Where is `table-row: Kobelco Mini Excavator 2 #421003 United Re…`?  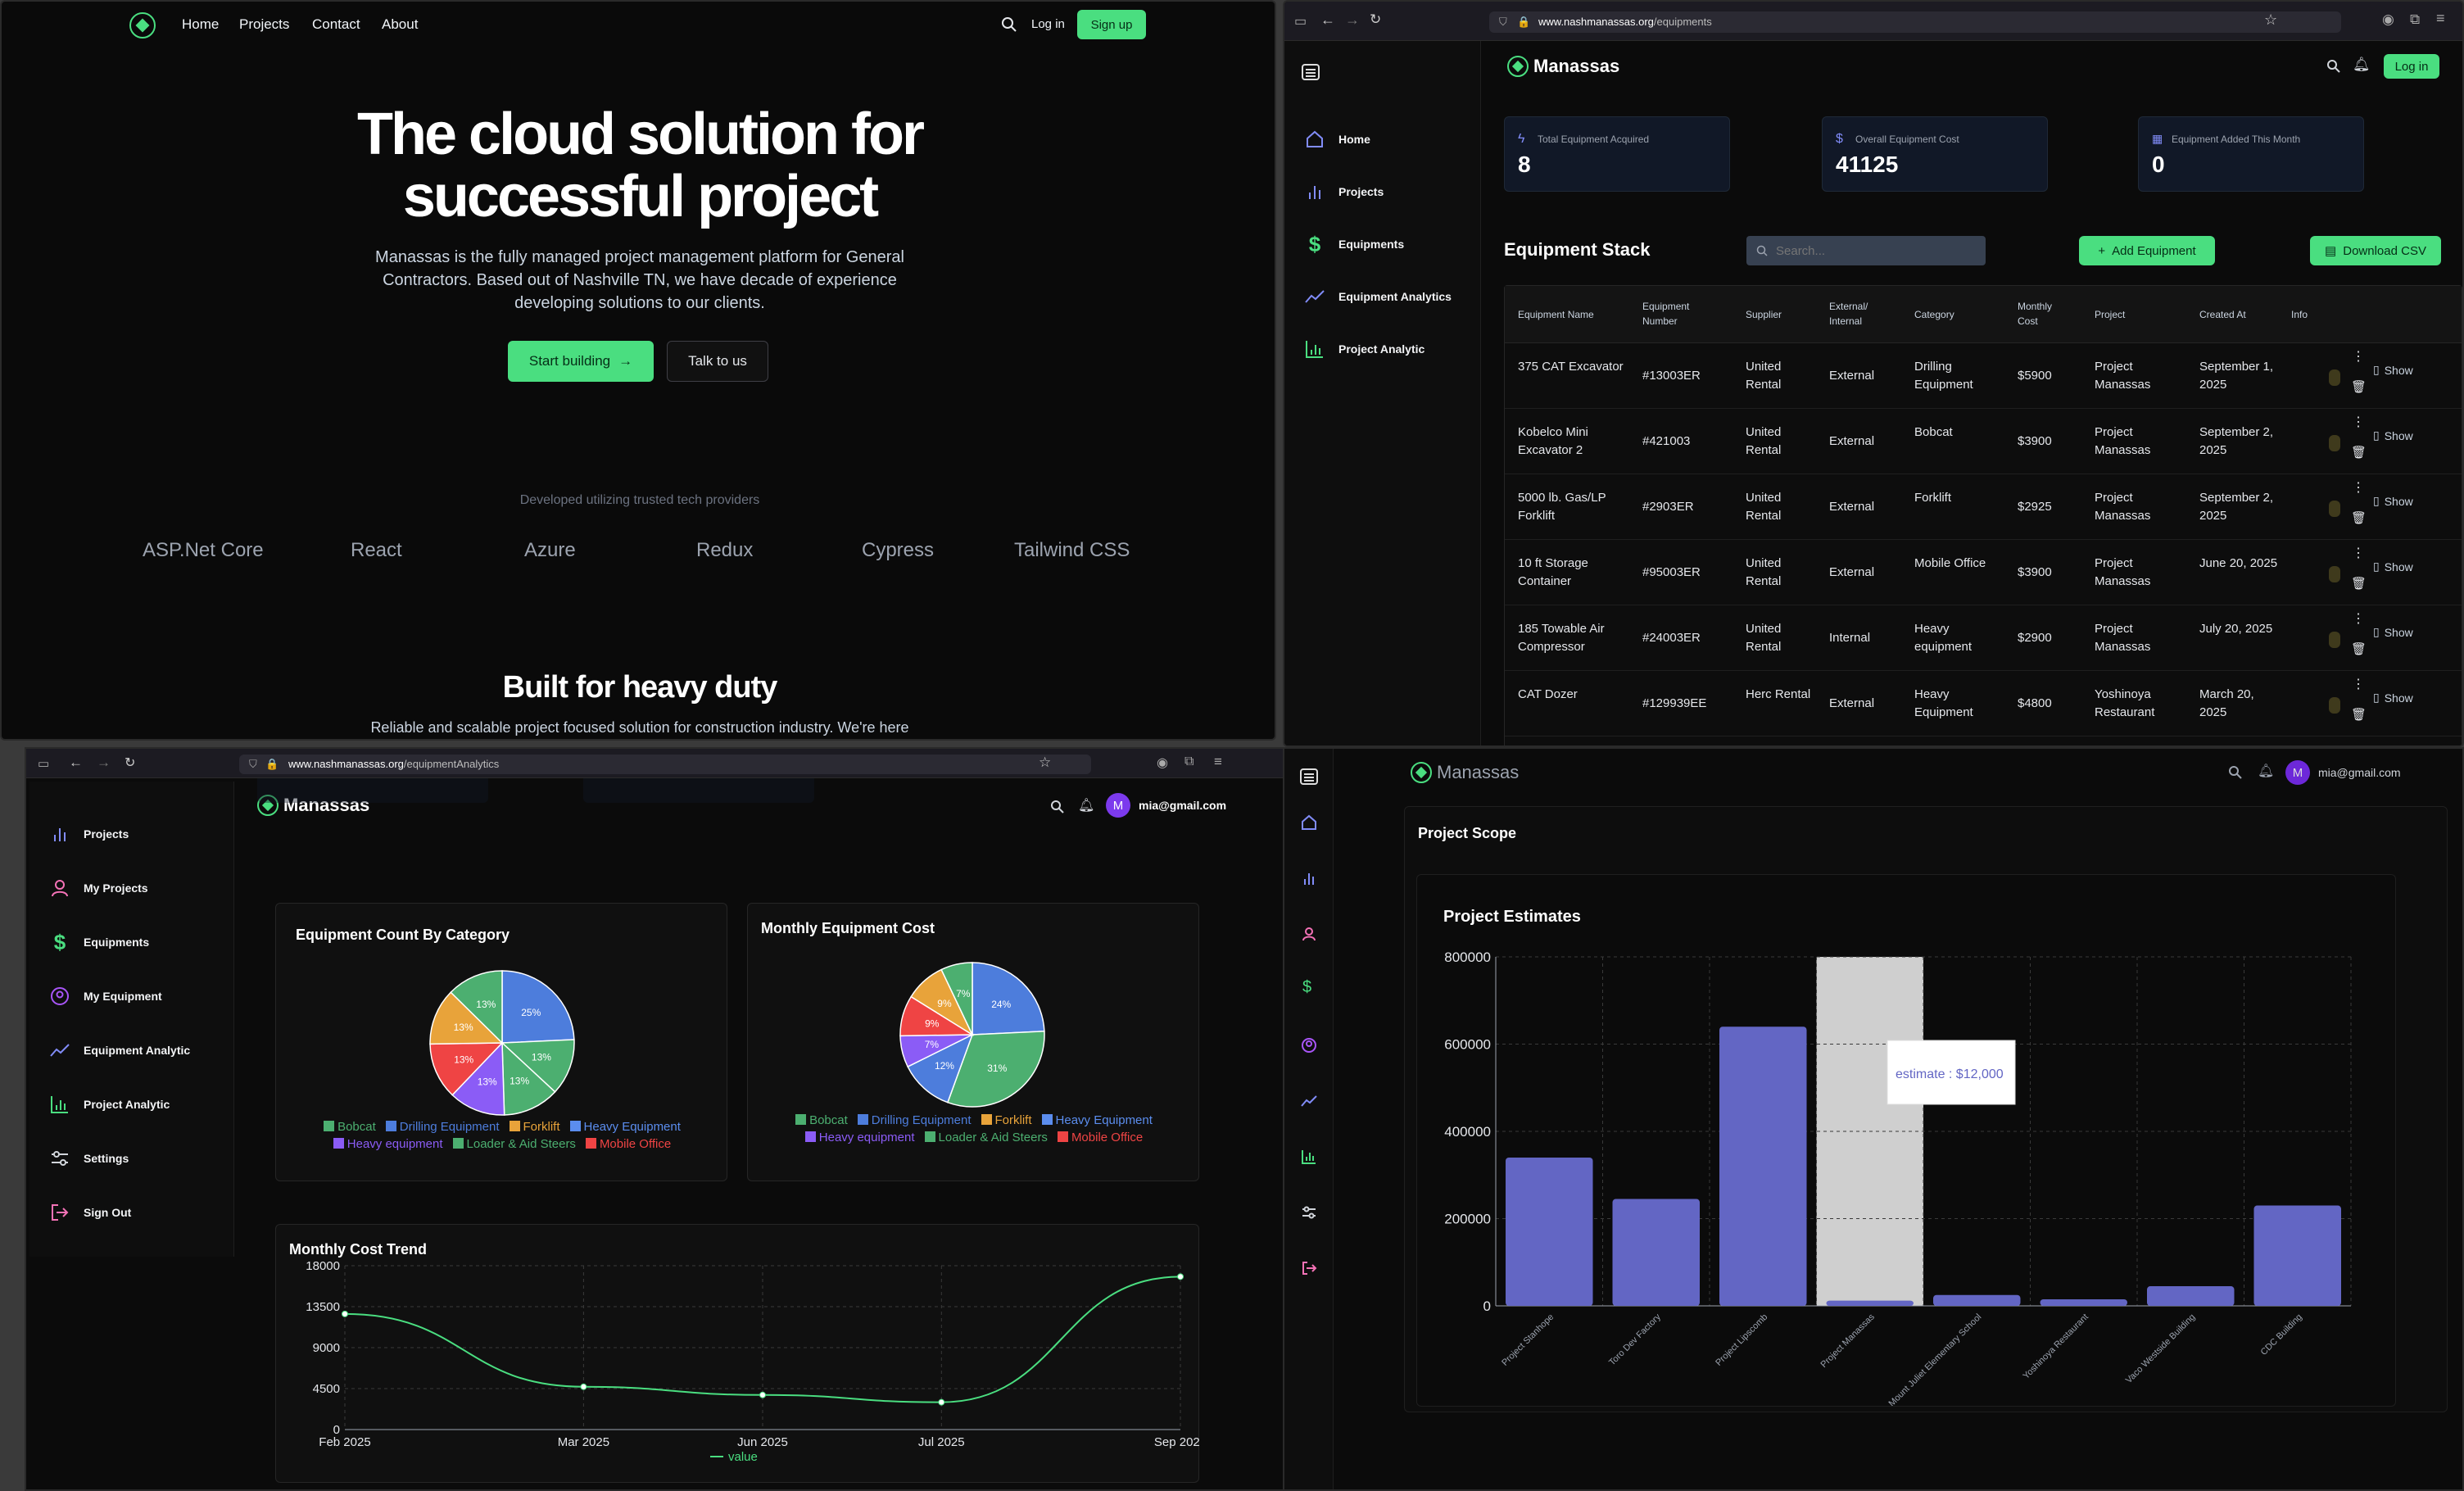 table-row: Kobelco Mini Excavator 2 #421003 United Re… is located at coordinates (1983, 442).